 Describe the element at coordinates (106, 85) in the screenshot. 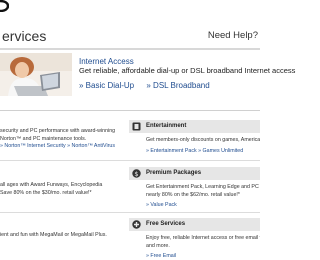

I see `basic-dial-up-link: » Basic Dial-Up` at that location.